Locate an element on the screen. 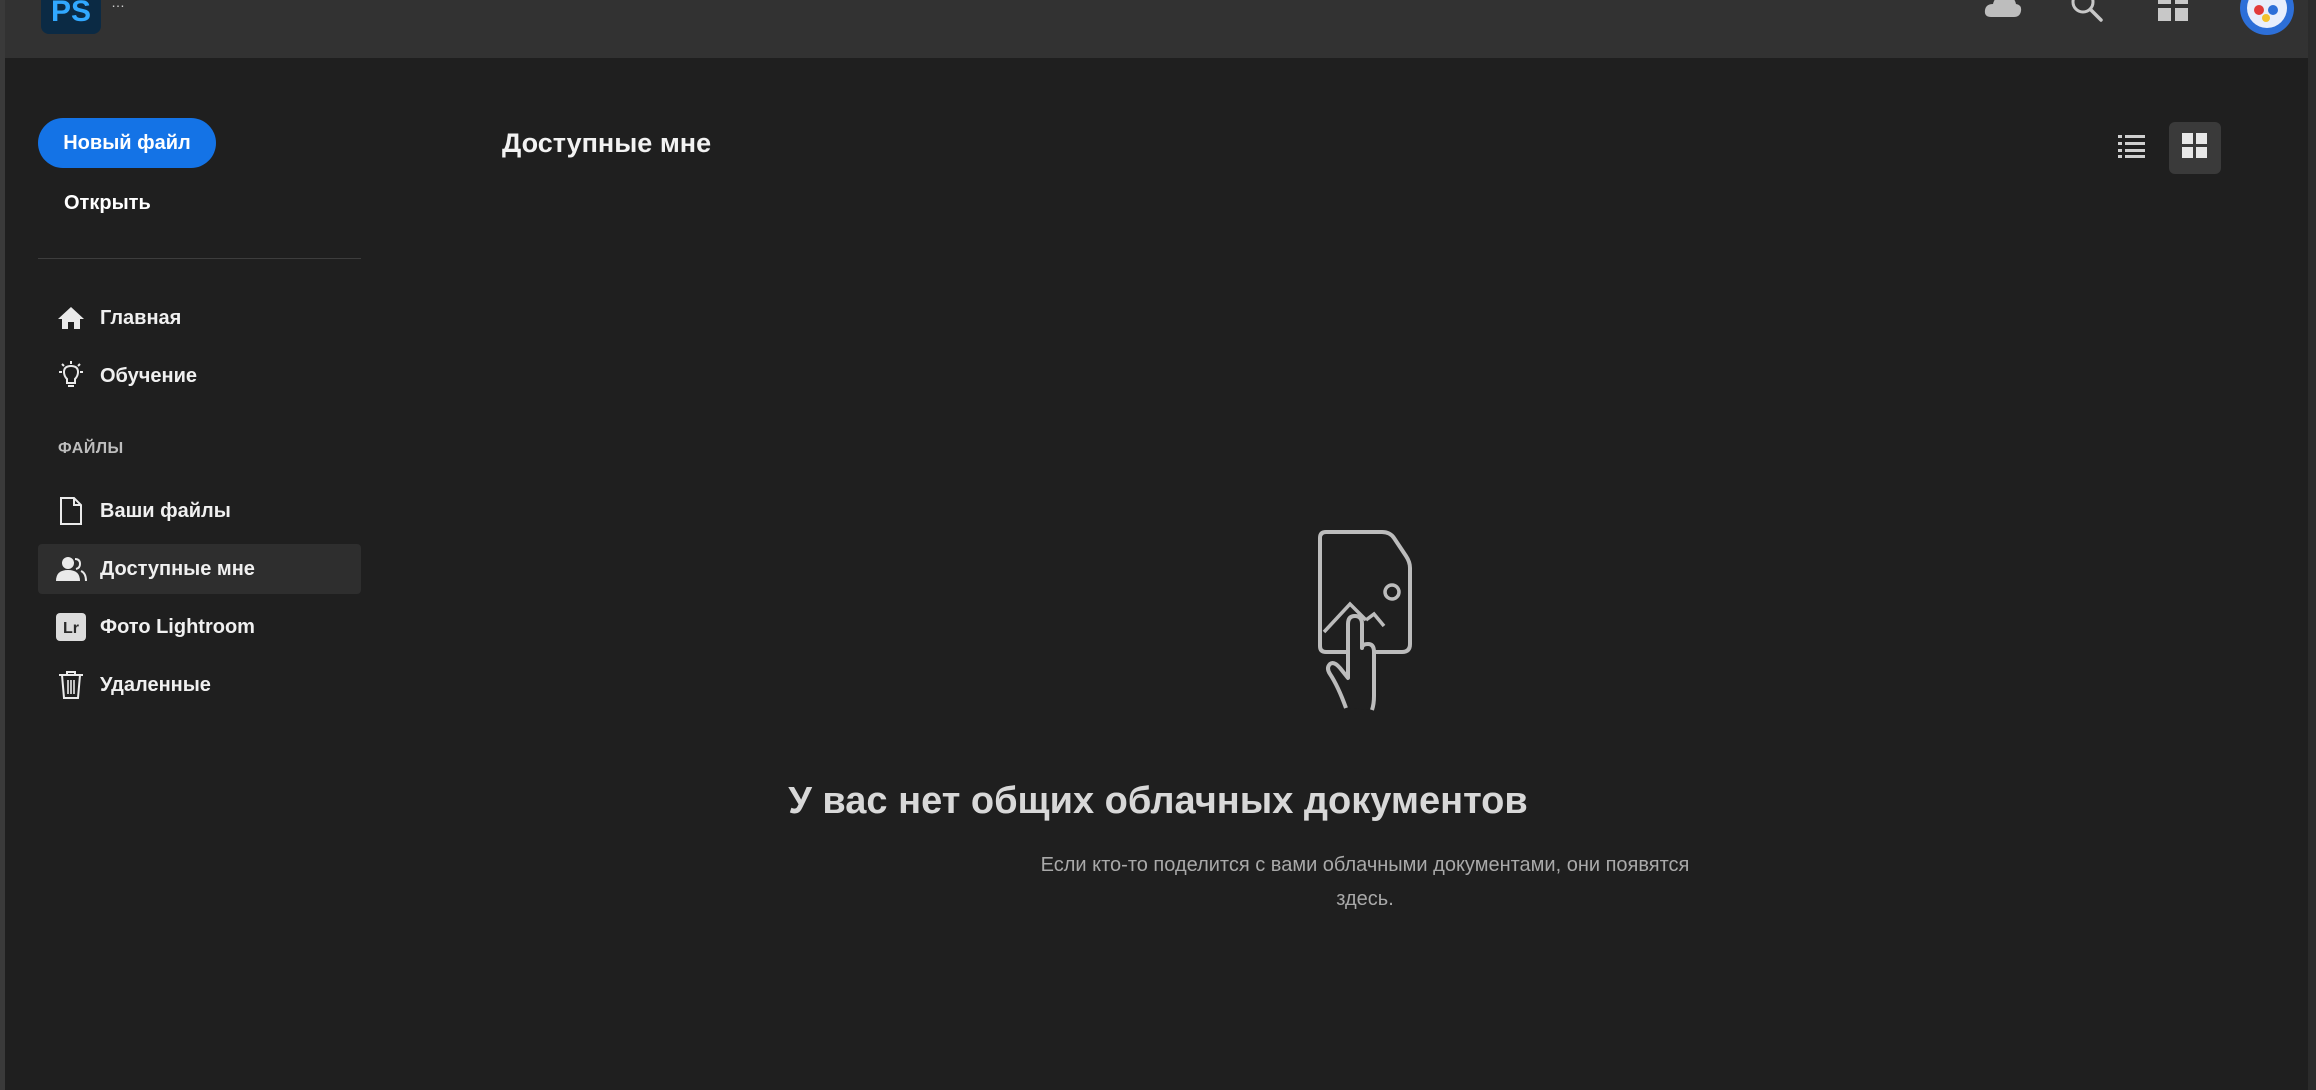 The width and height of the screenshot is (2316, 1090). home-icon is located at coordinates (71, 318).